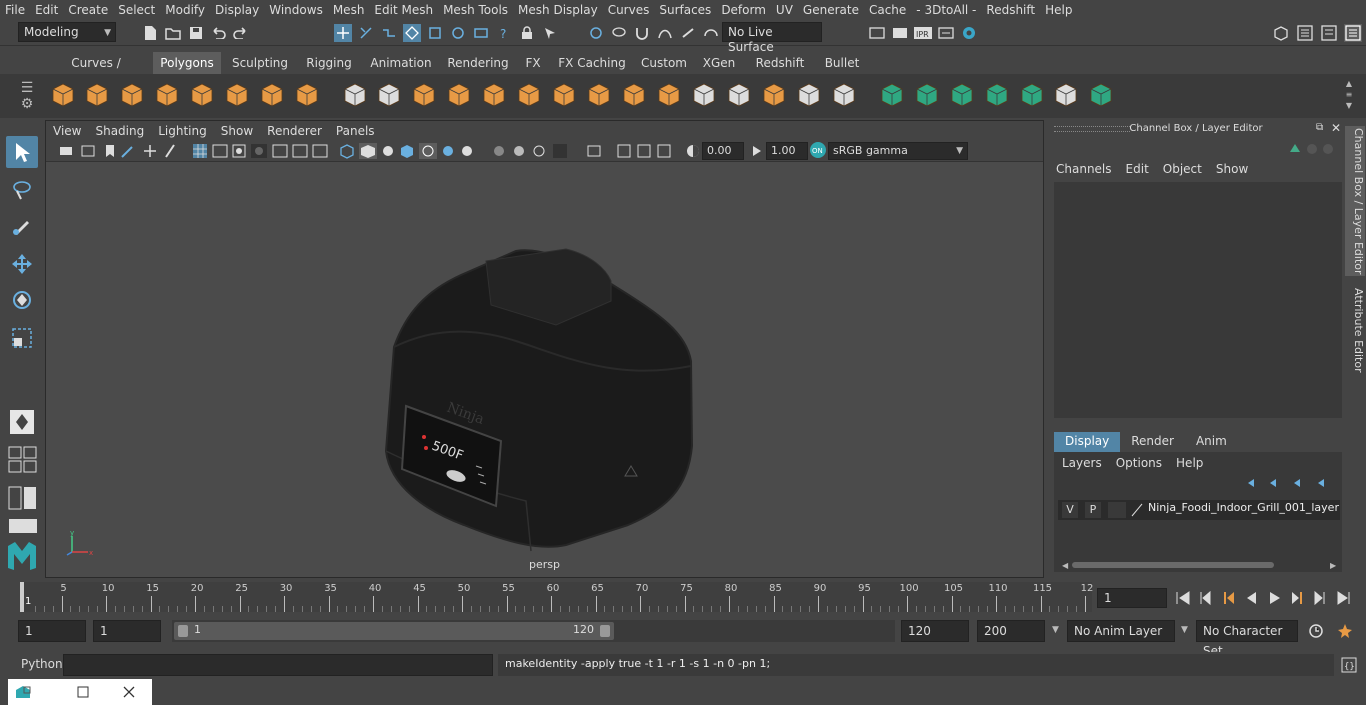 The width and height of the screenshot is (1366, 705). I want to click on boolean-icon, so click(809, 95).